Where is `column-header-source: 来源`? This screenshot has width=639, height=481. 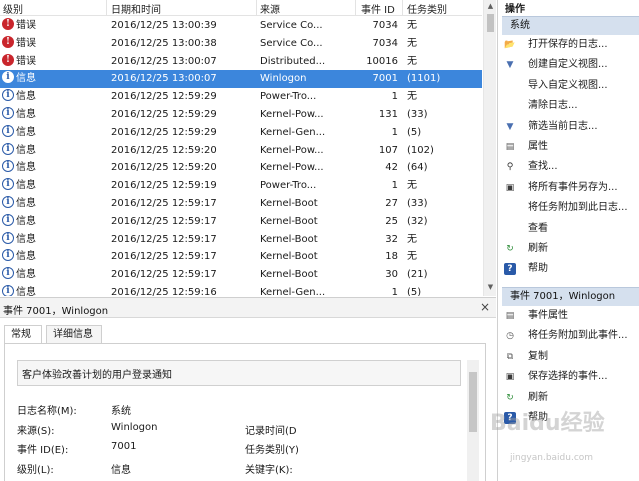 column-header-source: 来源 is located at coordinates (270, 8).